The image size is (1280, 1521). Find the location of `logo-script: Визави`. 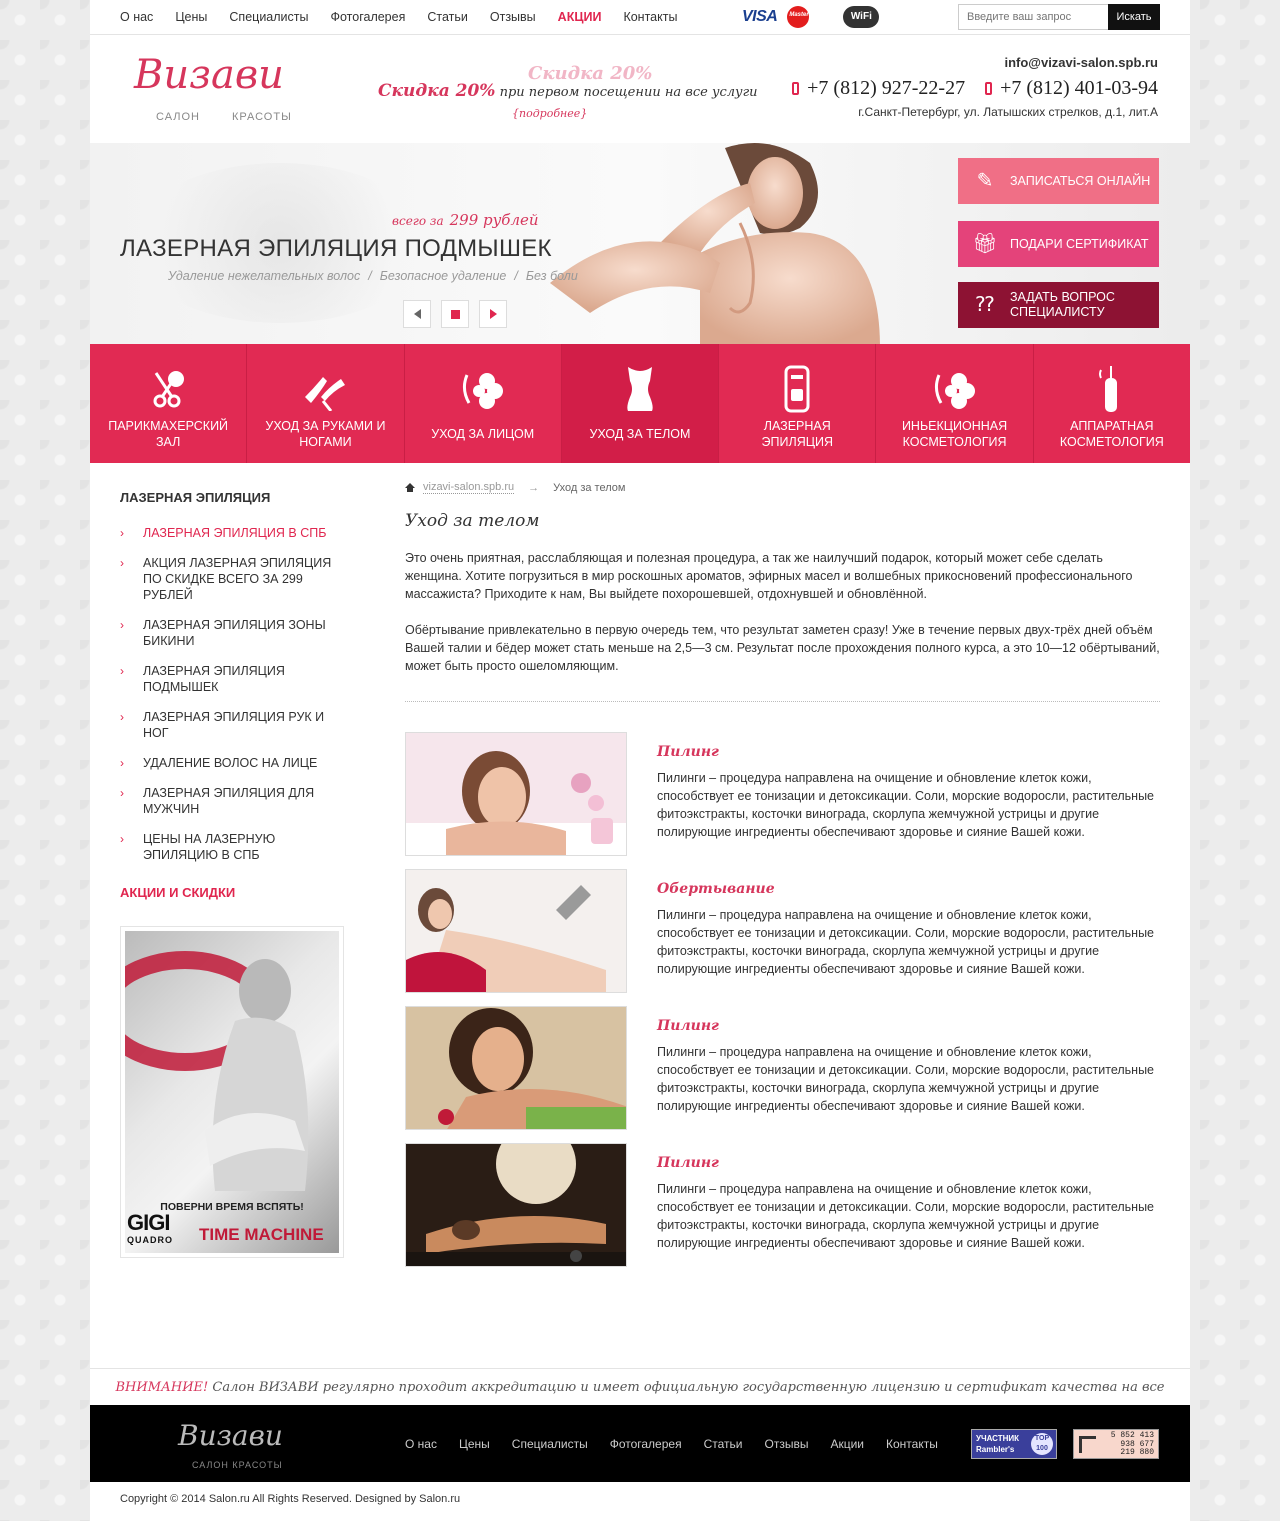

logo-script: Визави is located at coordinates (209, 75).